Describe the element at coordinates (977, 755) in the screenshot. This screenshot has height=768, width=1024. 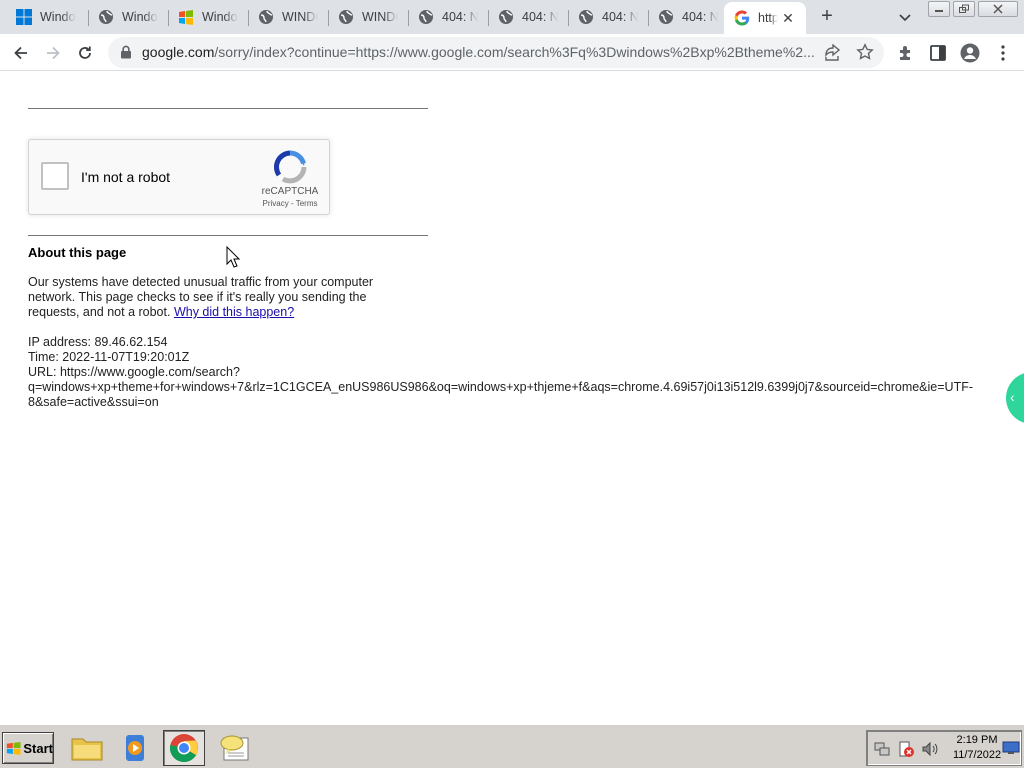
I see `clock-date: 11/7/2022` at that location.